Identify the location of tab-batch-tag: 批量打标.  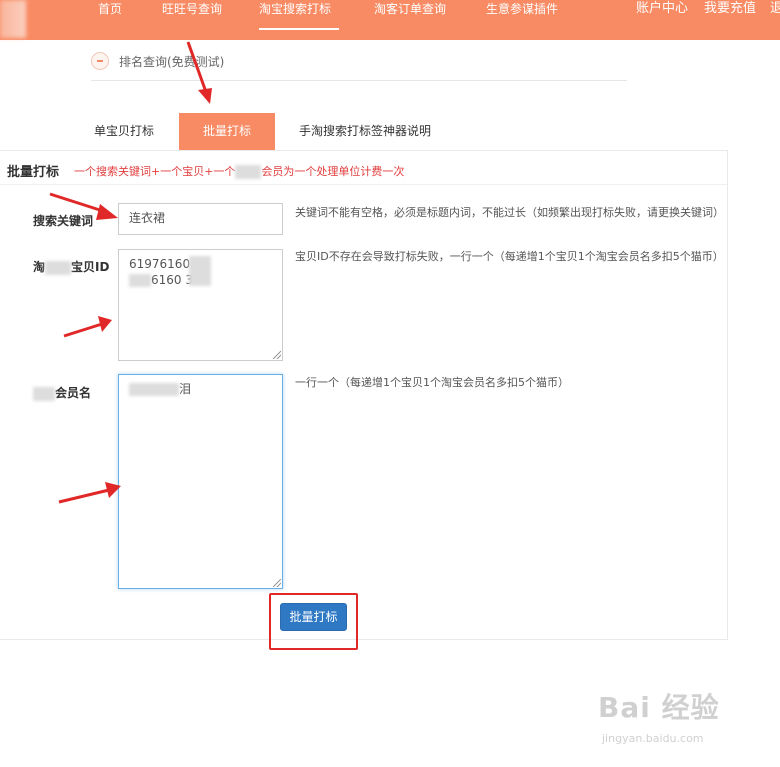
(227, 131).